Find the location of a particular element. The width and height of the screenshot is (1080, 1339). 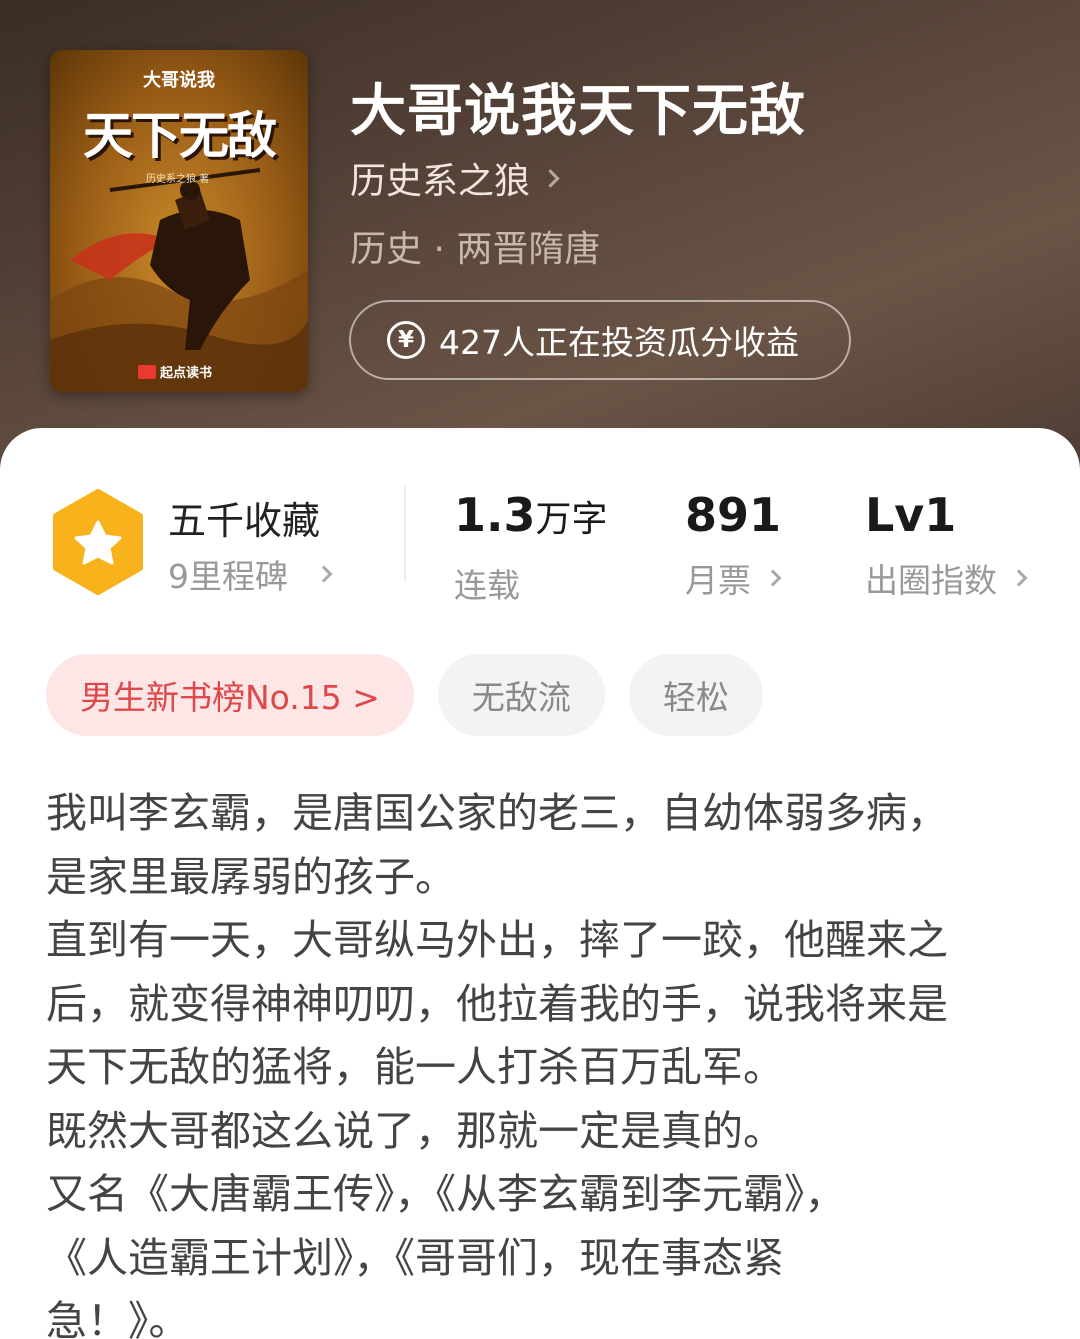

favorites-badge is located at coordinates (98, 542).